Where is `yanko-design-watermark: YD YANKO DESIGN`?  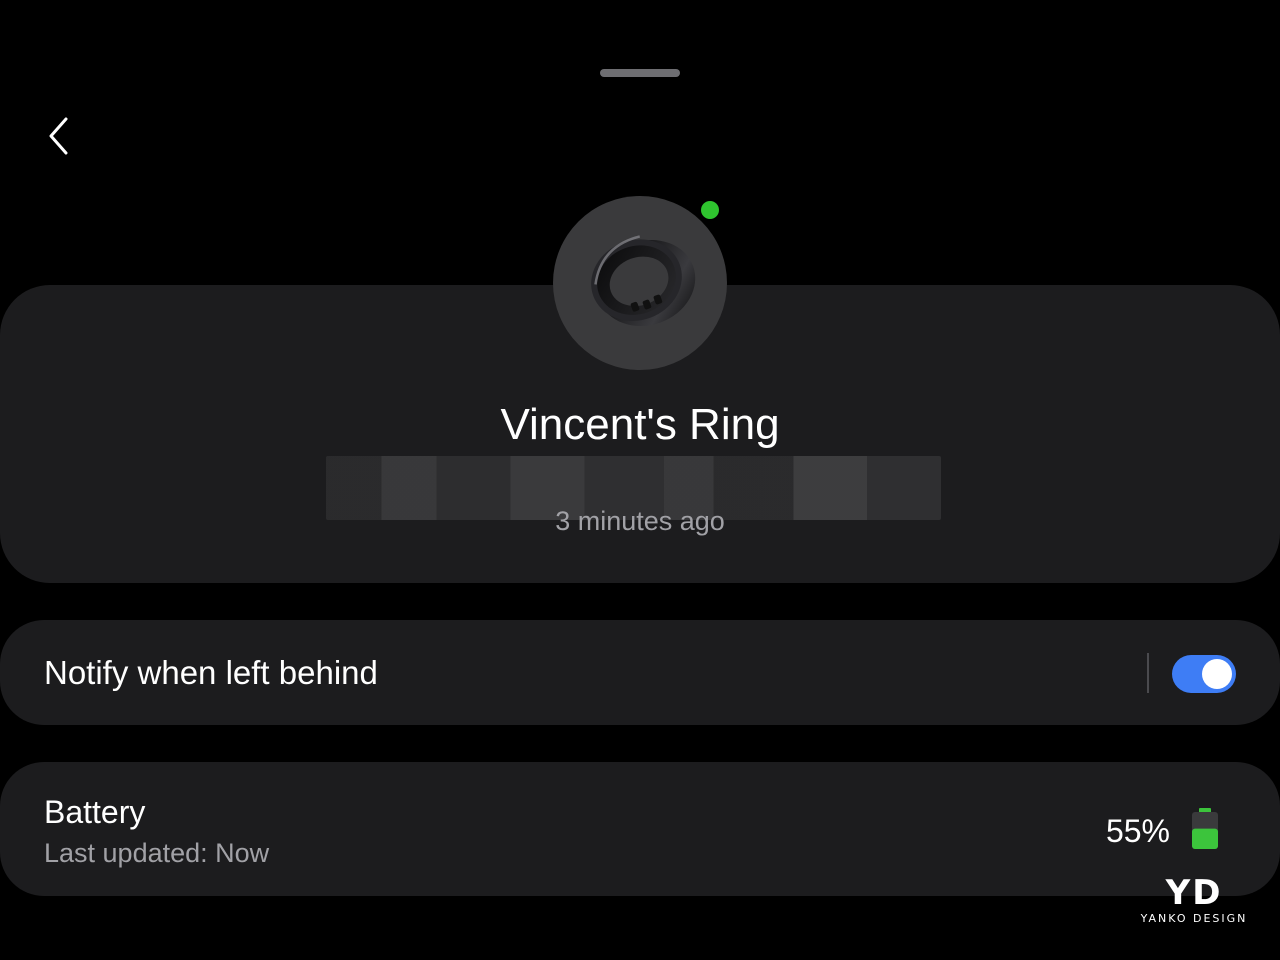 yanko-design-watermark: YD YANKO DESIGN is located at coordinates (1194, 900).